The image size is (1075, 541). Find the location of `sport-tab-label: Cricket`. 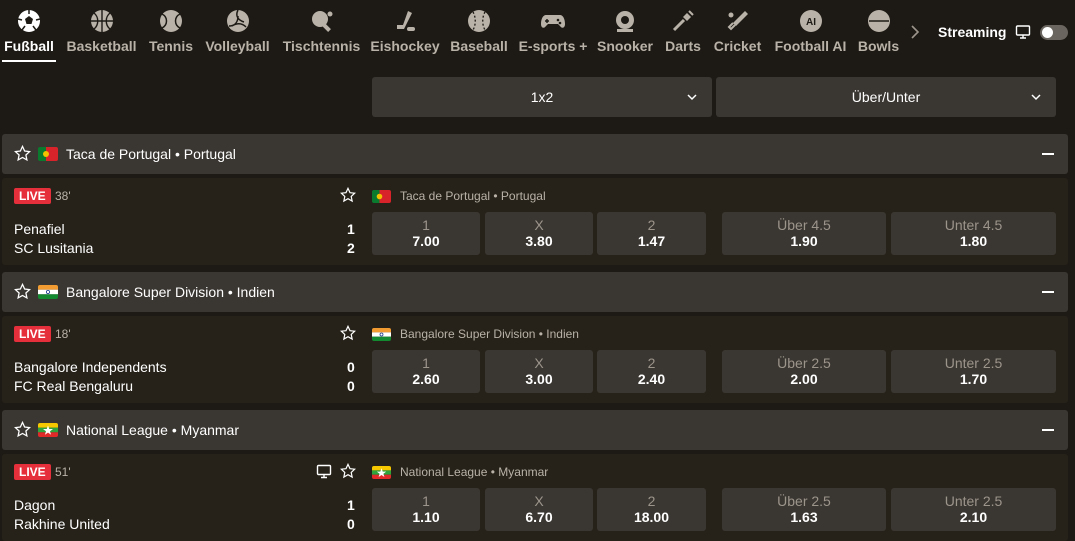

sport-tab-label: Cricket is located at coordinates (737, 46).